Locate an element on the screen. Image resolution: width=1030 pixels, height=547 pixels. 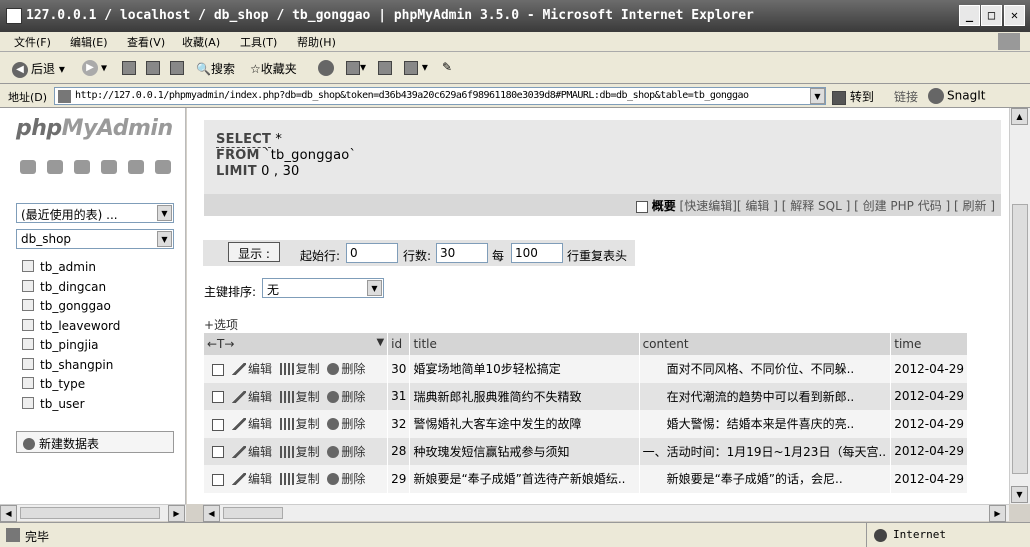
sort-chevron-down-icon: ▼ is located at coordinates (380, 342).